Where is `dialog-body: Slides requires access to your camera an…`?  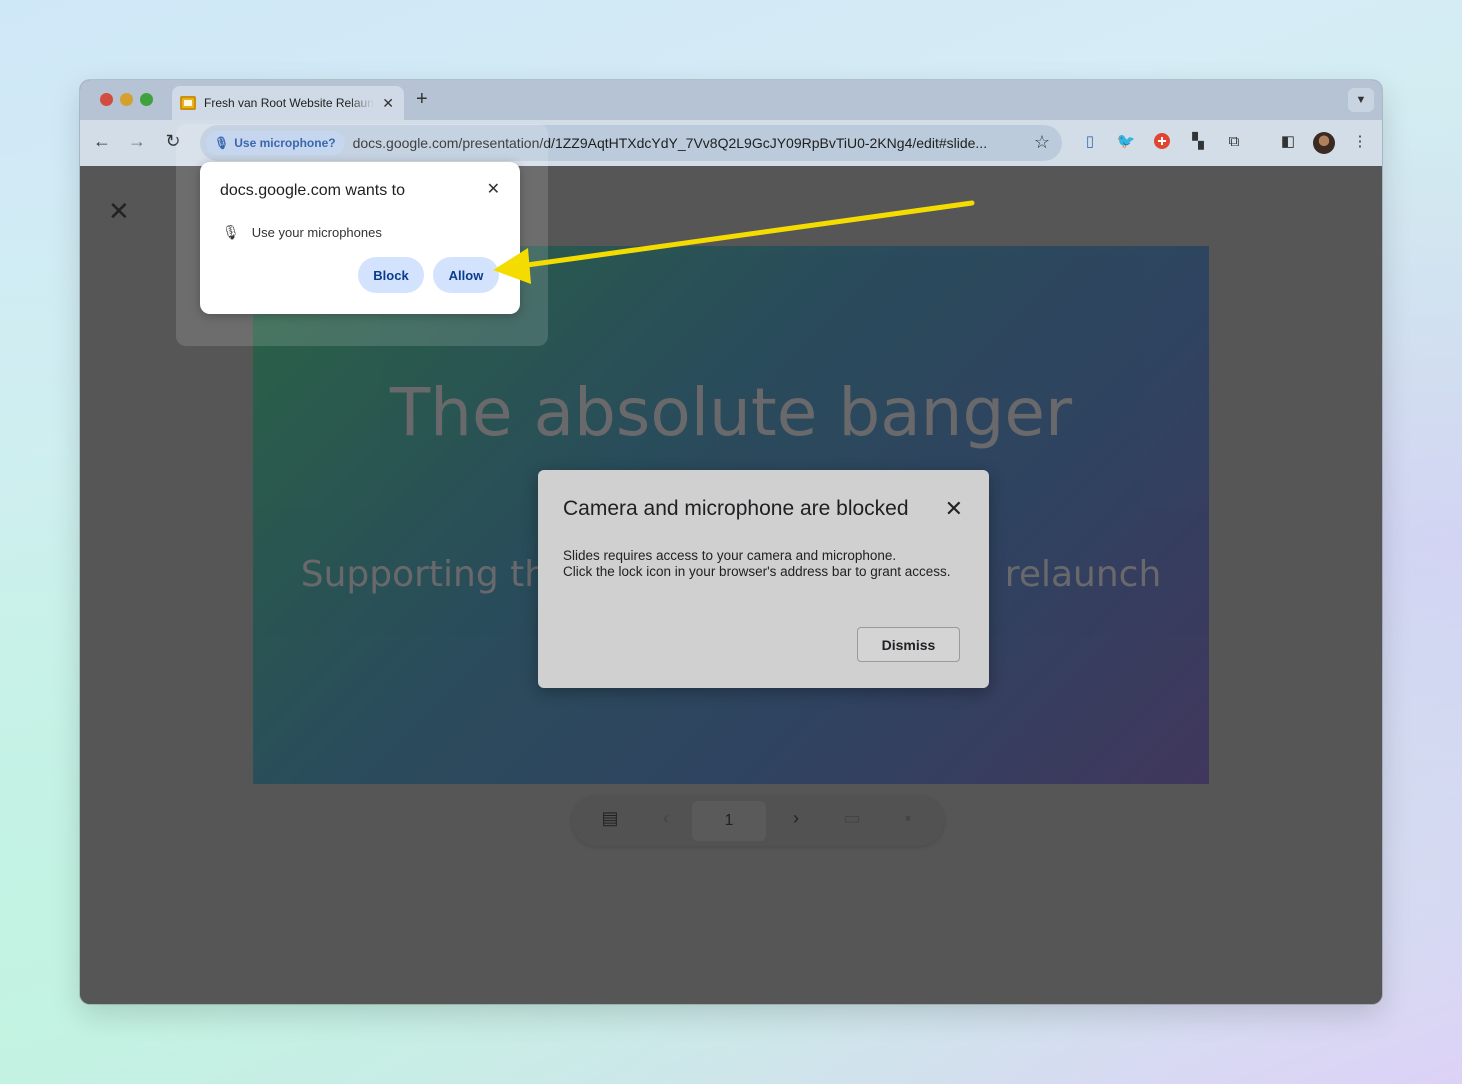
dialog-body: Slides requires access to your camera an… is located at coordinates (757, 564).